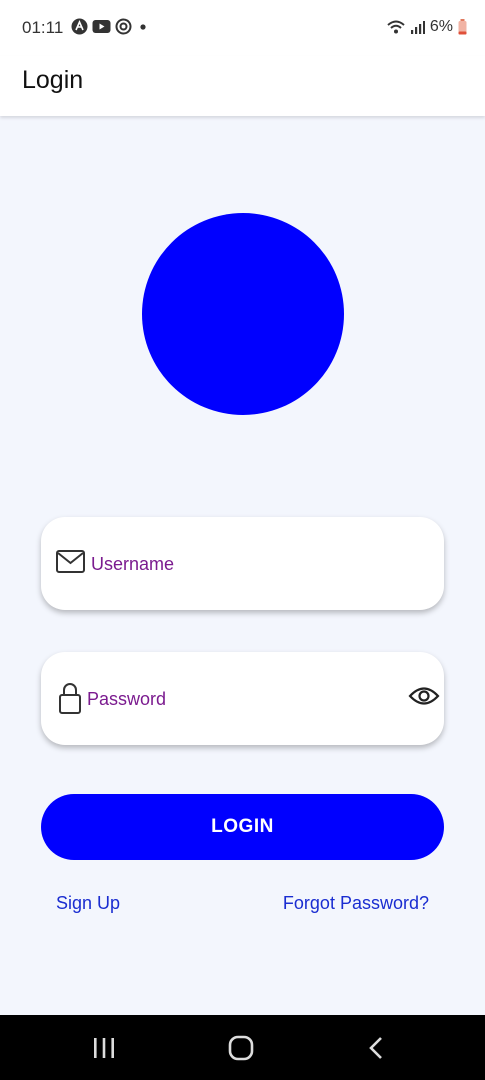 This screenshot has height=1080, width=485. I want to click on signal-icon, so click(417, 27).